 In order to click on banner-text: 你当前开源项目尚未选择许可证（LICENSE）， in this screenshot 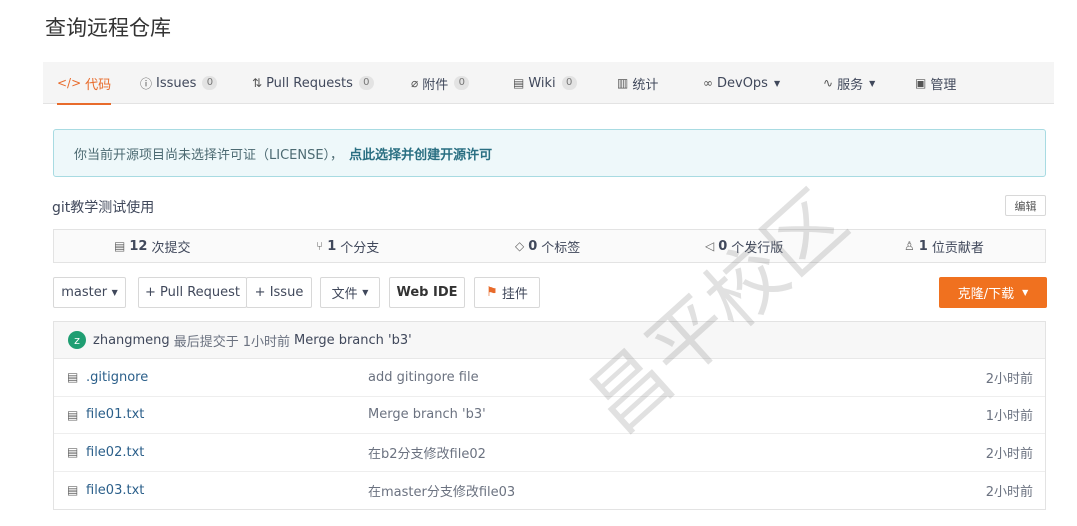, I will do `click(209, 155)`.